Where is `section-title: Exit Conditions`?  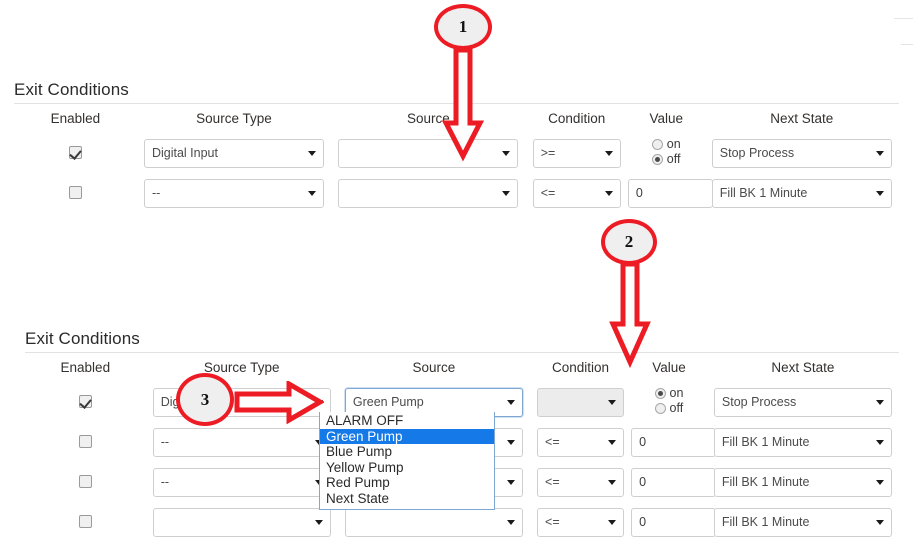 section-title: Exit Conditions is located at coordinates (82, 338).